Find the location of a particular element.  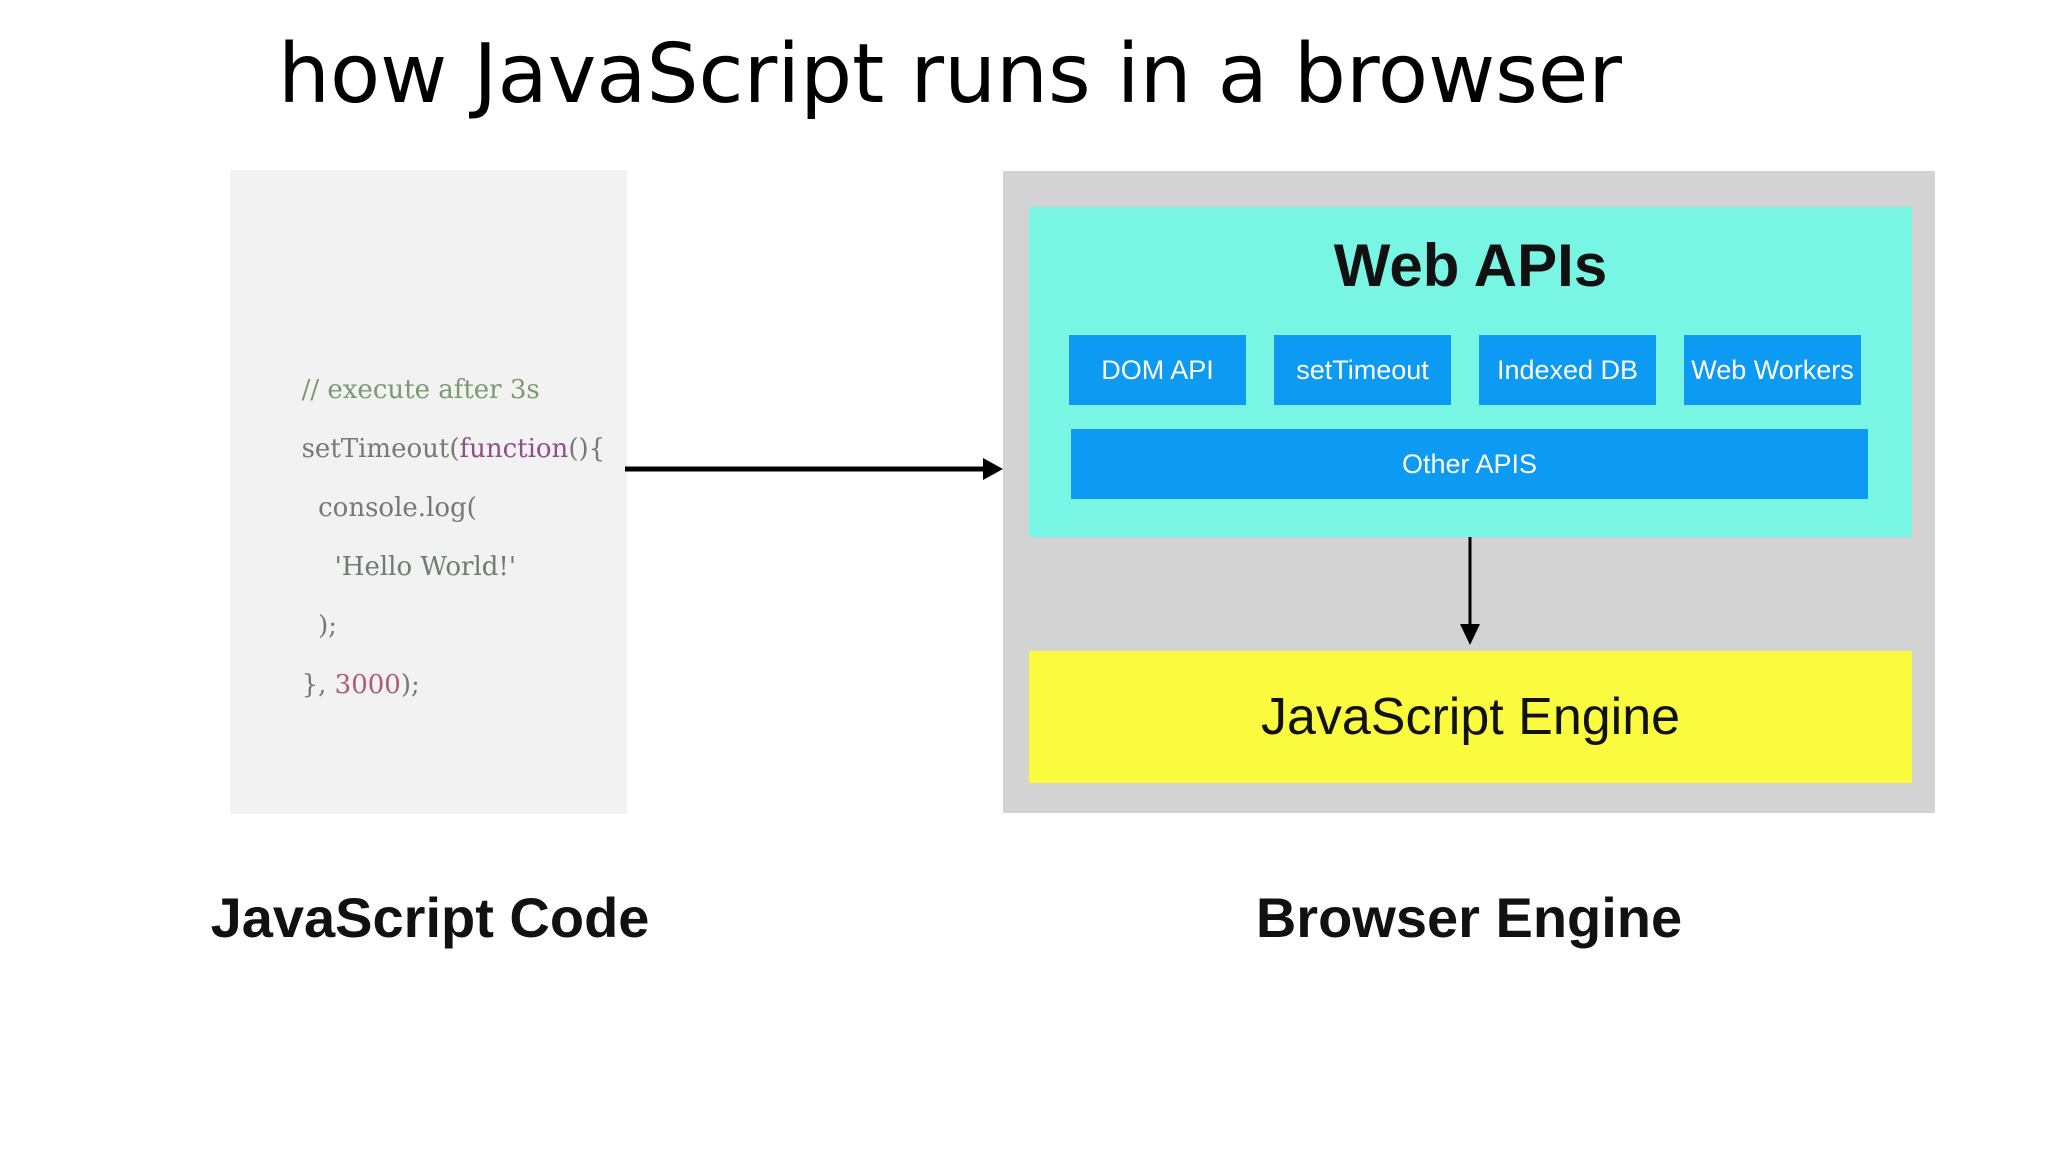

code-to-engine-arrow is located at coordinates (814, 469).